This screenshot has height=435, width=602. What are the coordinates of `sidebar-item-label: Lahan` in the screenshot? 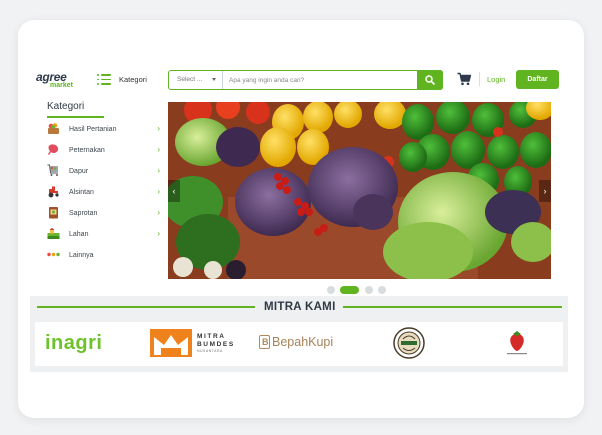 It's located at (79, 234).